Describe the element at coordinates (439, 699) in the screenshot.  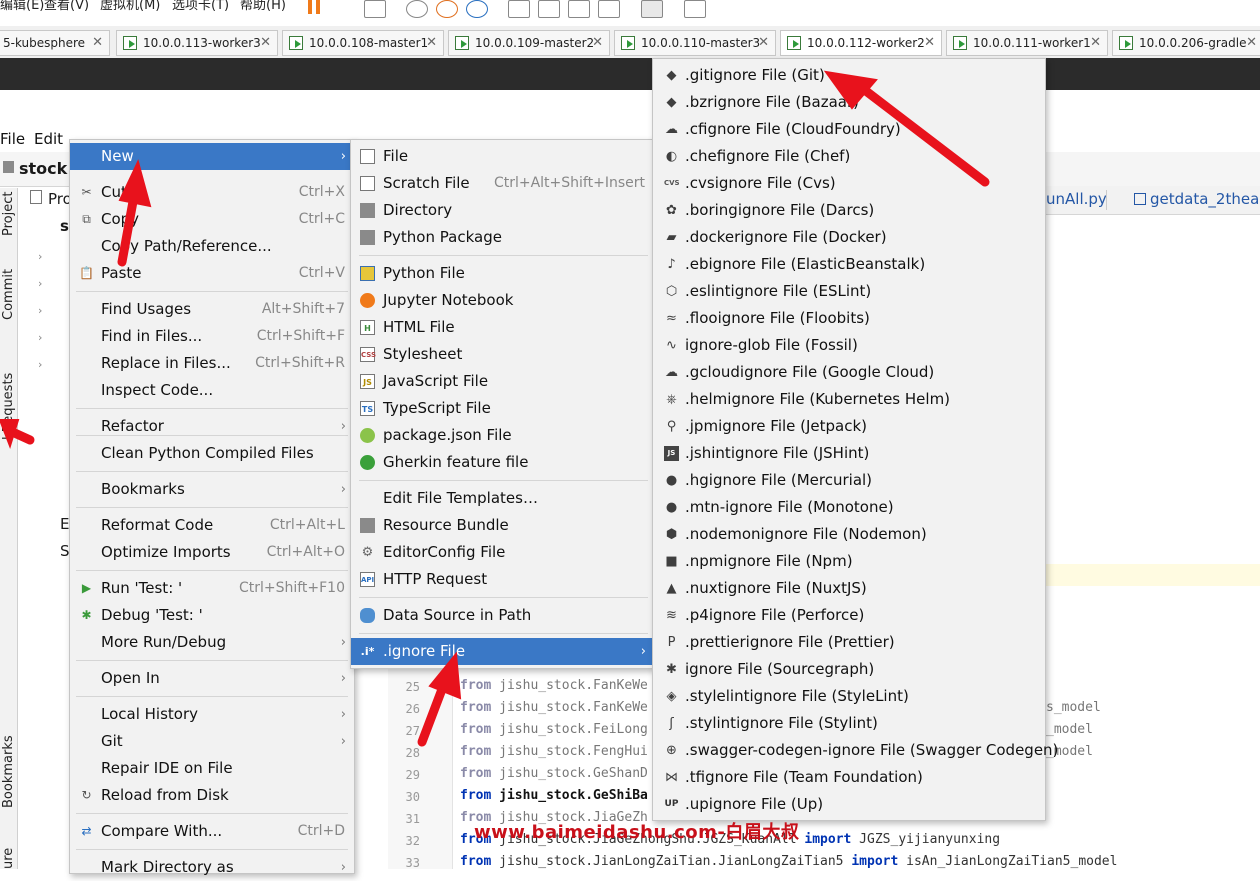
I see `arrow-to-ignore-file` at that location.